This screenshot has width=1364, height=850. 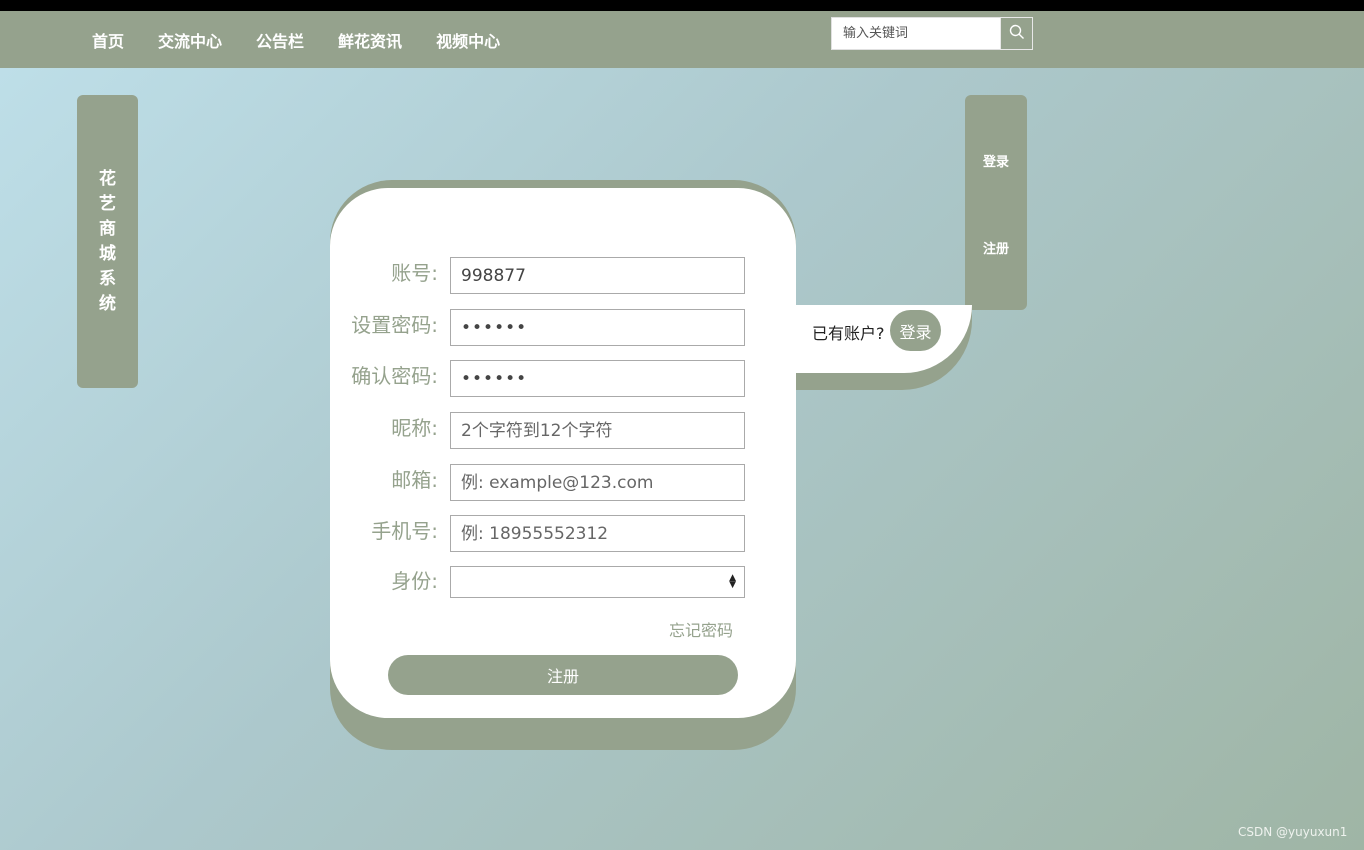 I want to click on have-account-text: 已有账户?, so click(x=848, y=333).